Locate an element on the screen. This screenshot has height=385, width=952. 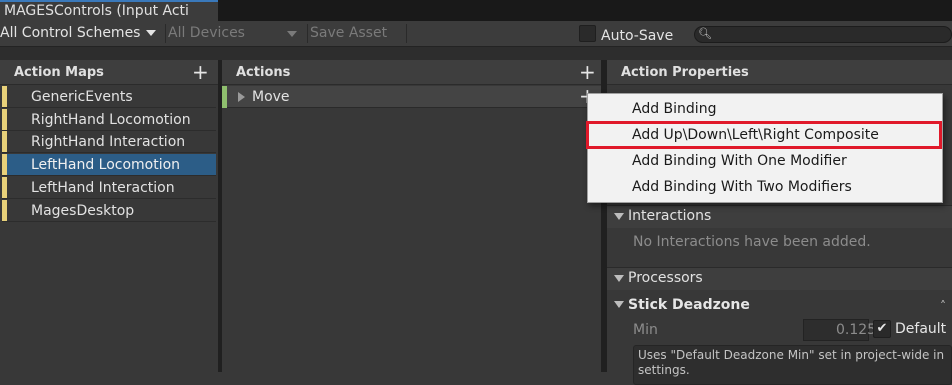
action-label: Move is located at coordinates (271, 97).